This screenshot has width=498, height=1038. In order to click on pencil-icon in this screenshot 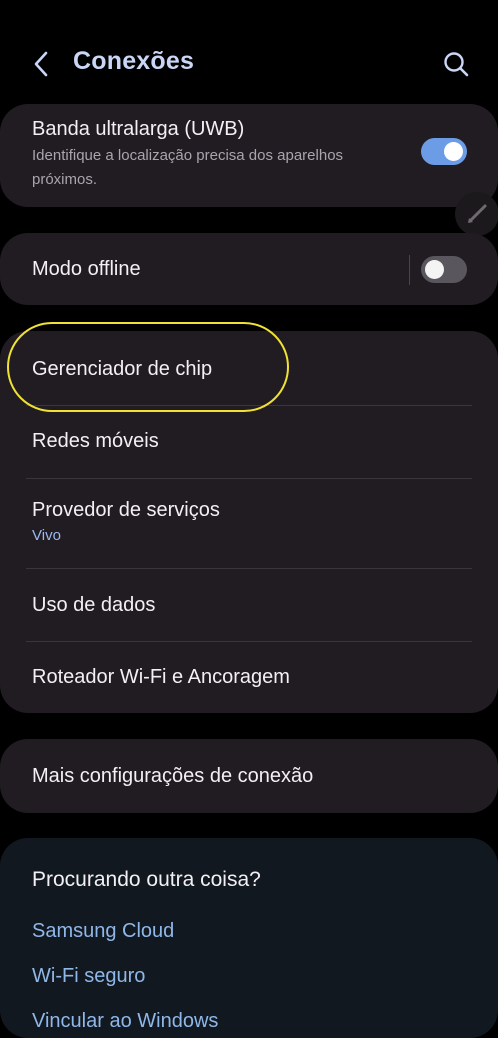, I will do `click(477, 213)`.